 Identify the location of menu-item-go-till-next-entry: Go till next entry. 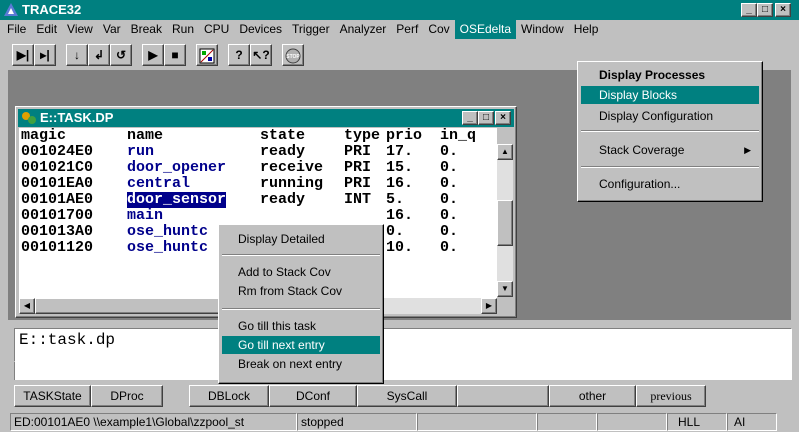
(301, 345).